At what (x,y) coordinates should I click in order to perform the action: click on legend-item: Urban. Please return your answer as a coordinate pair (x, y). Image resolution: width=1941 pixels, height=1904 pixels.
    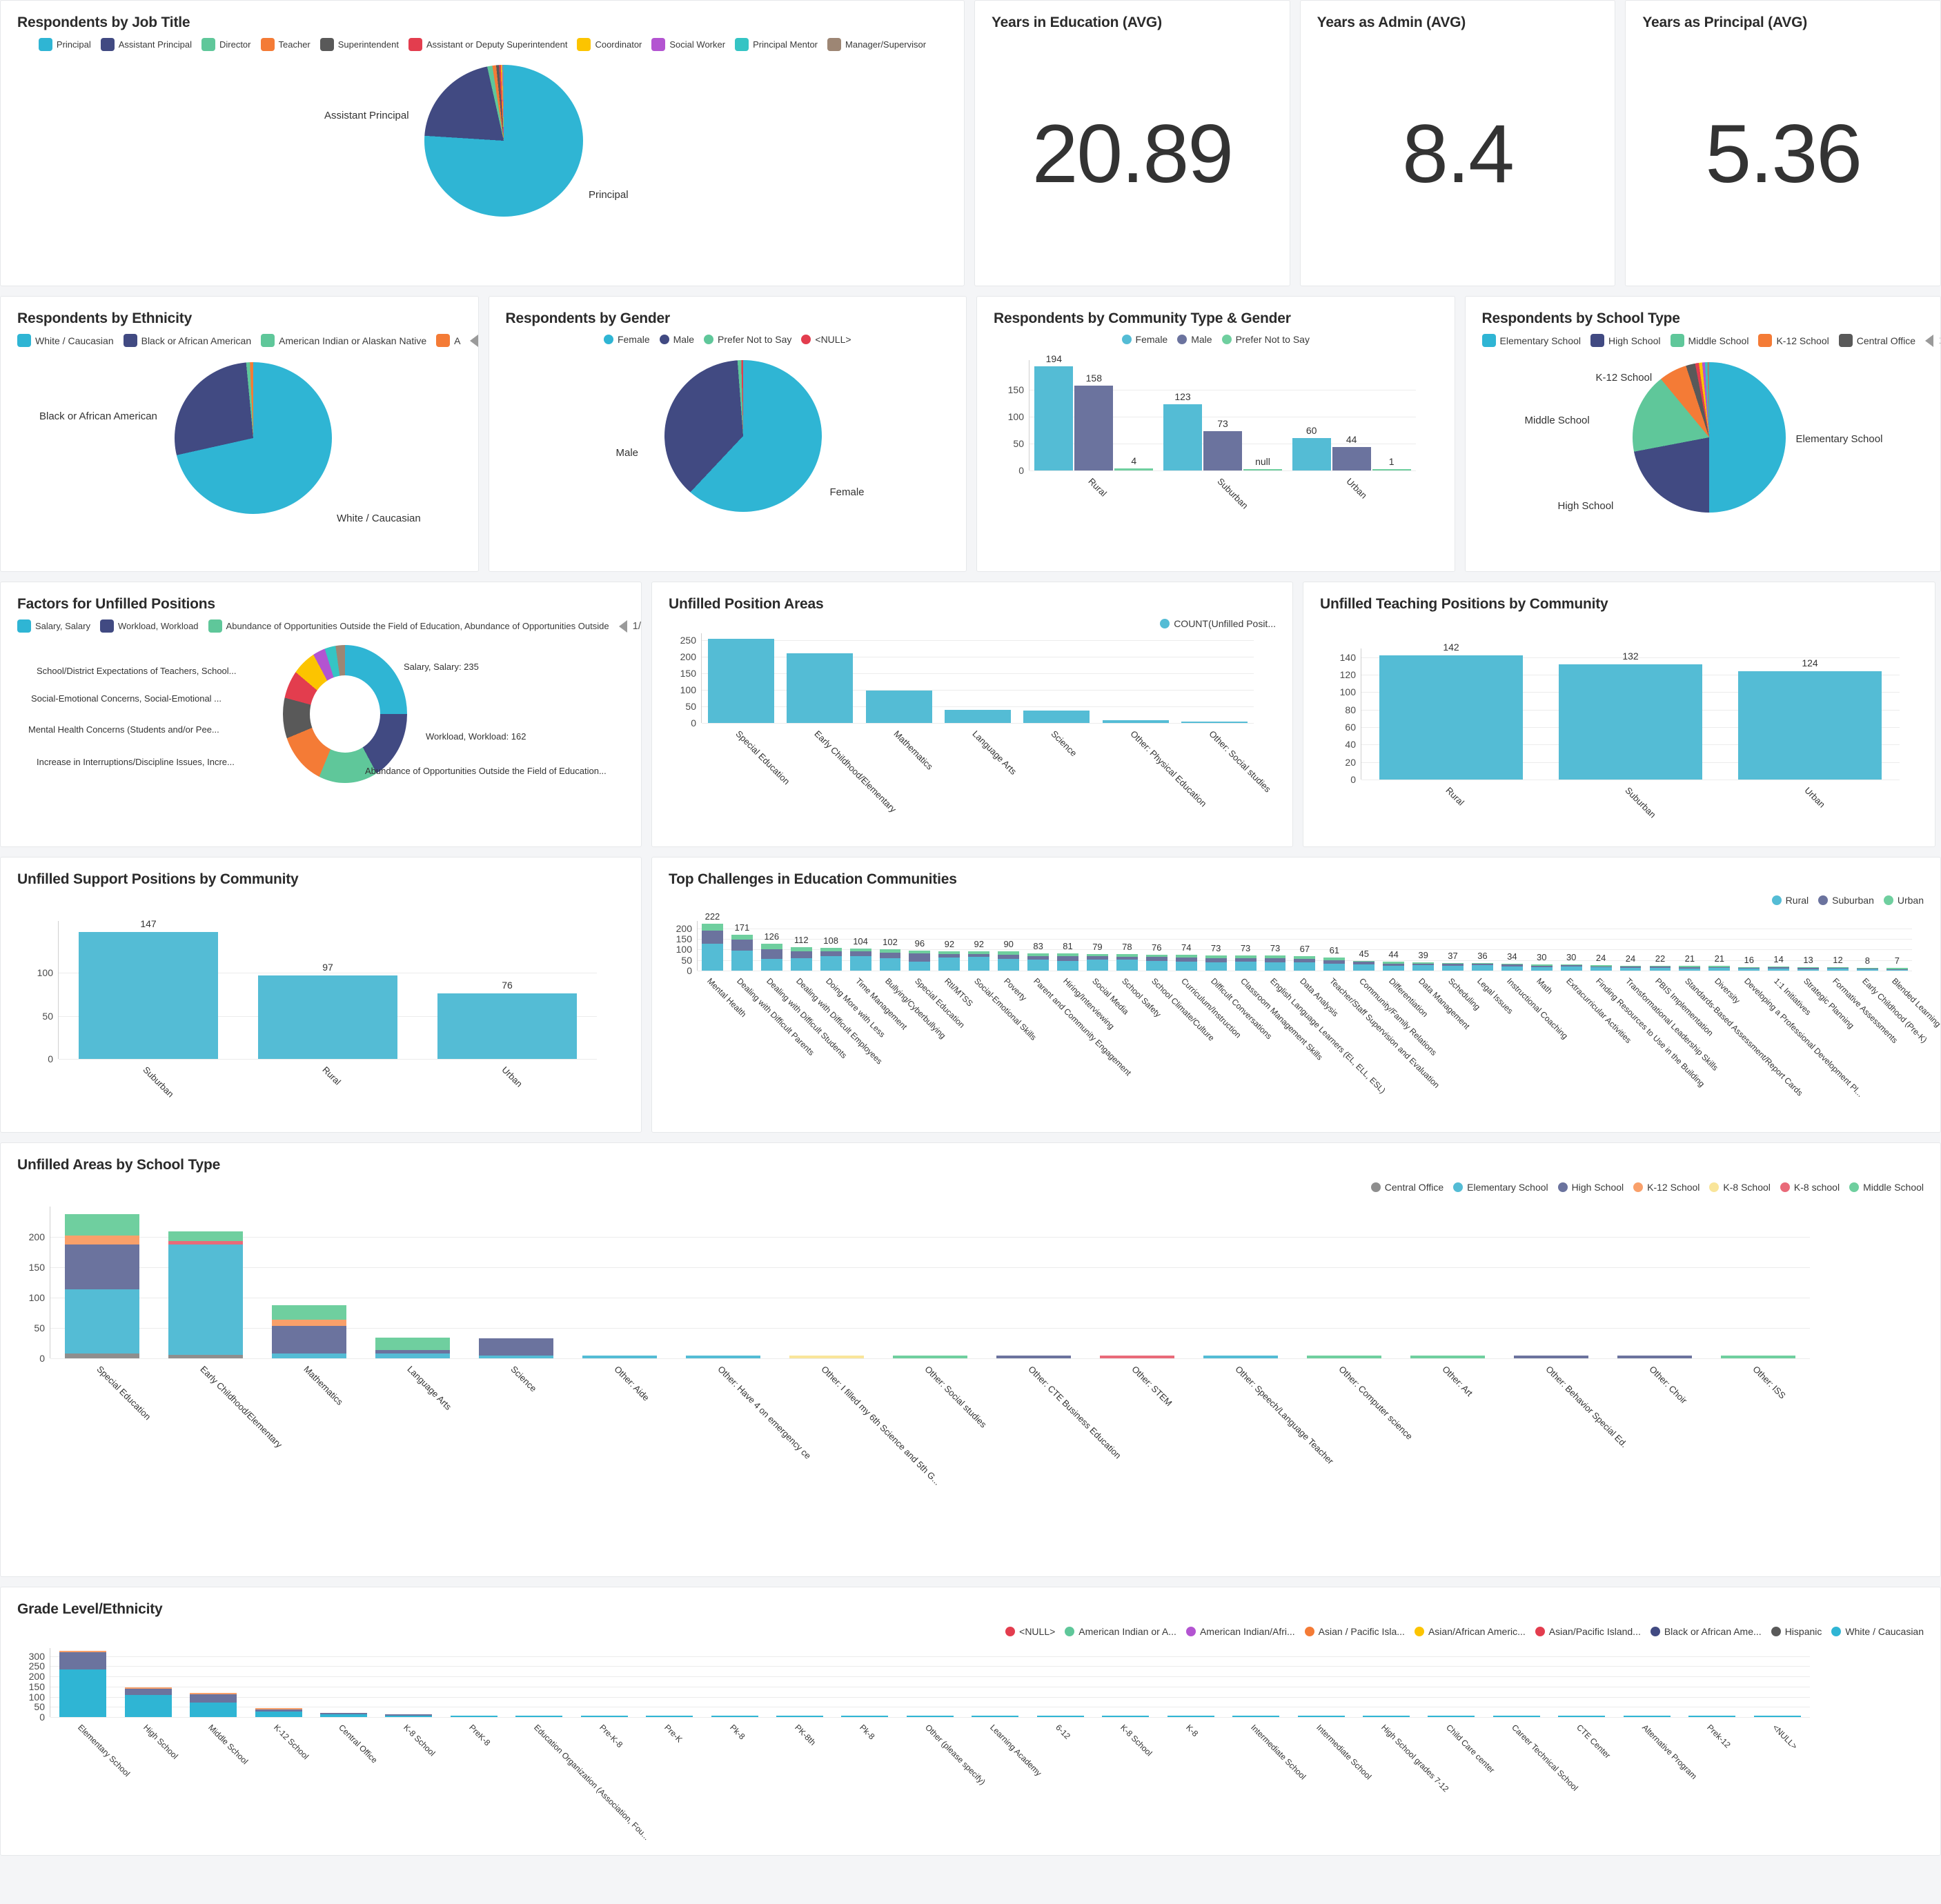
    Looking at the image, I should click on (1903, 900).